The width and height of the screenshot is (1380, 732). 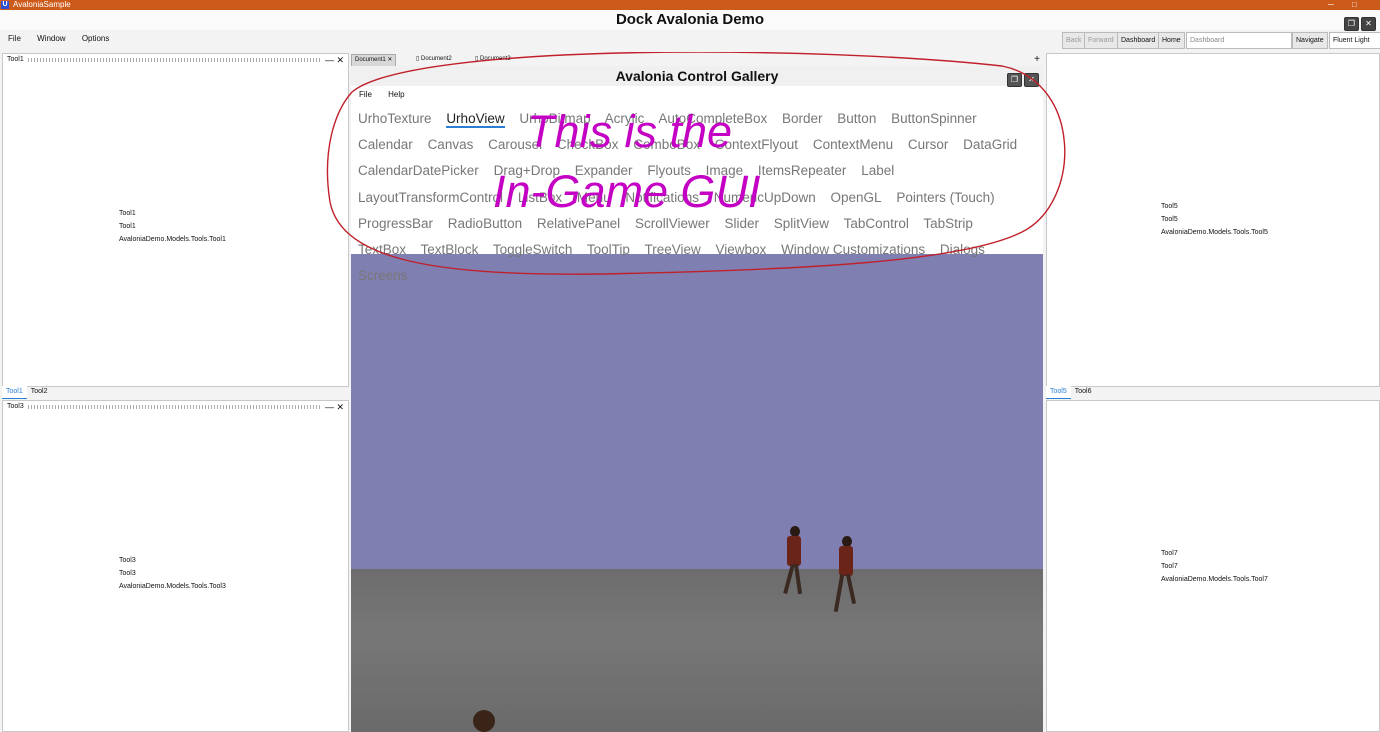 What do you see at coordinates (15, 406) in the screenshot?
I see `tool3-title: Tool3` at bounding box center [15, 406].